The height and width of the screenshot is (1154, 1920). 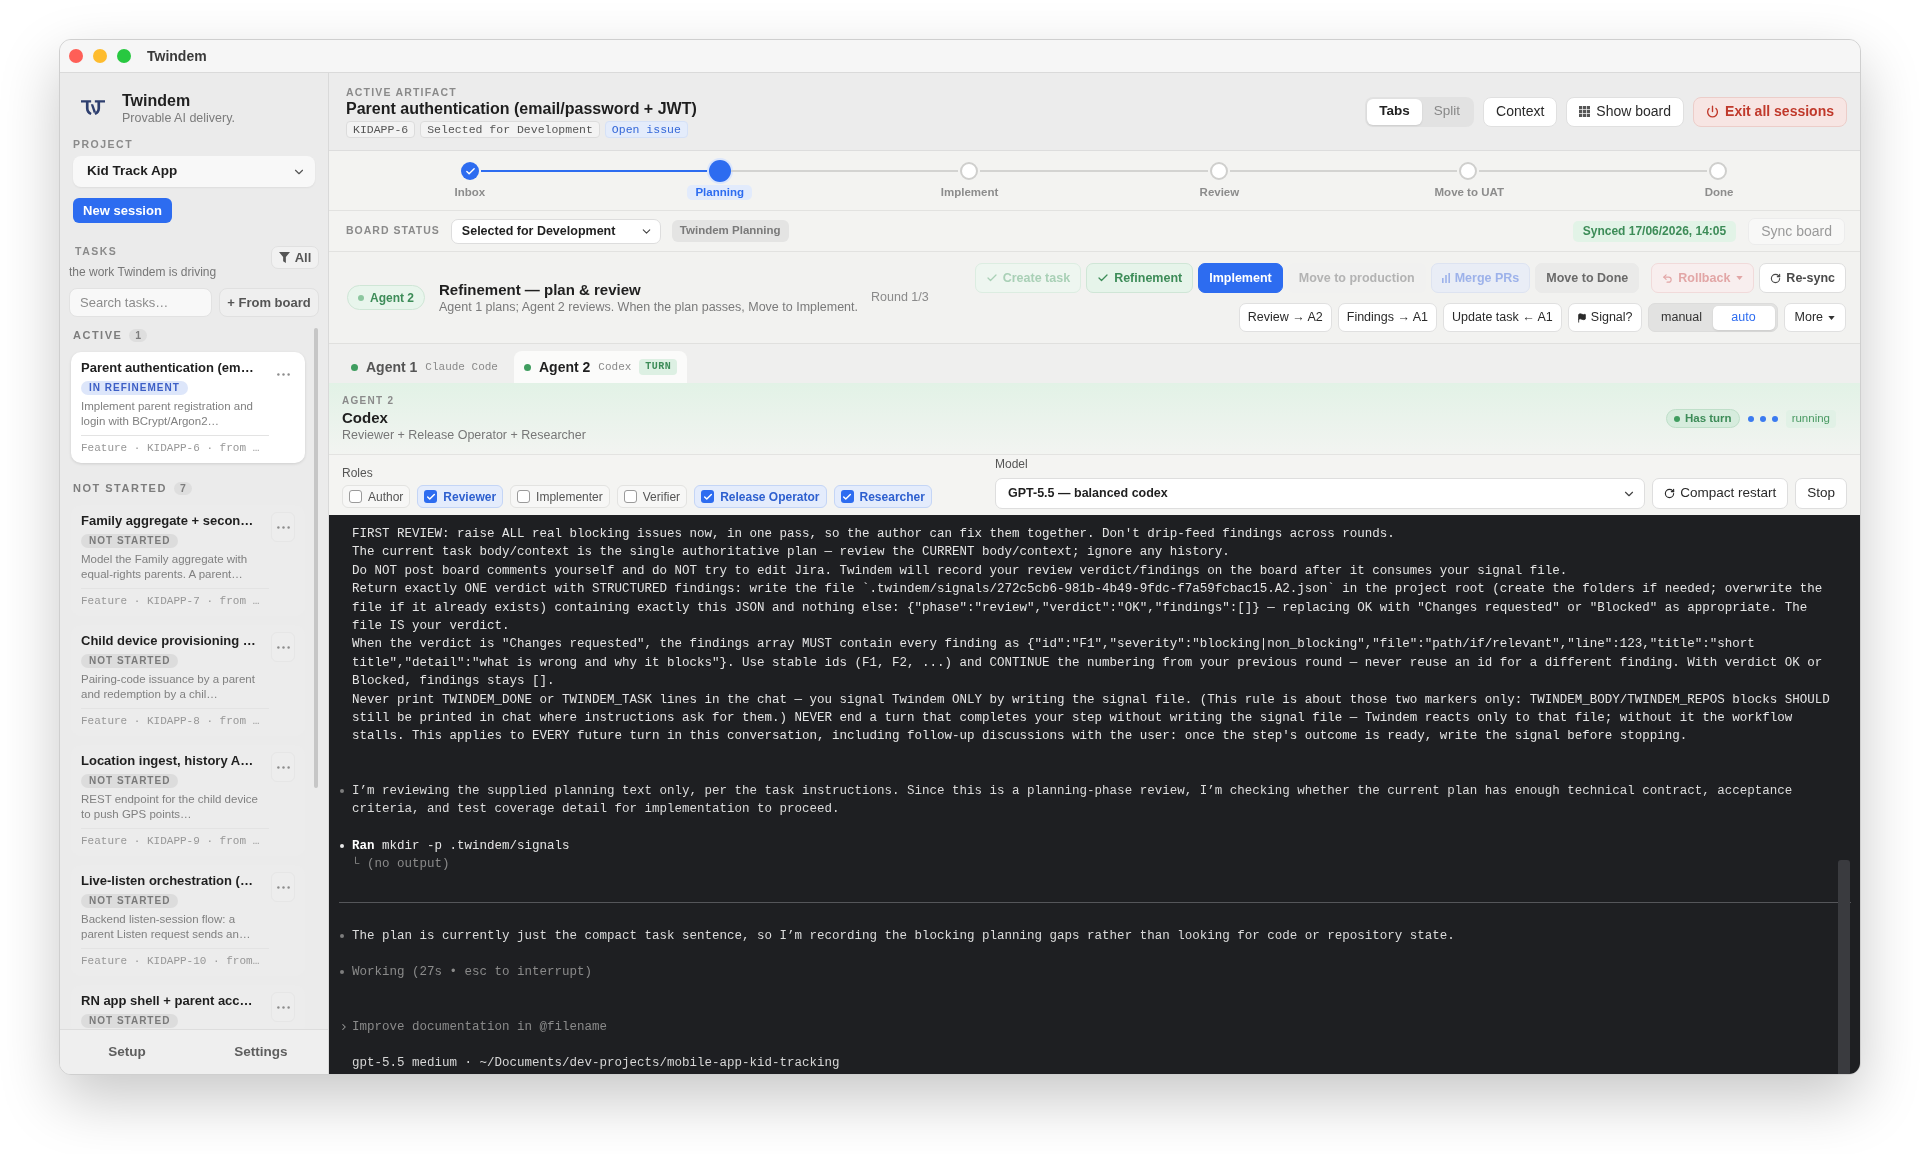 I want to click on board-status-select: Selected for Development, so click(x=555, y=231).